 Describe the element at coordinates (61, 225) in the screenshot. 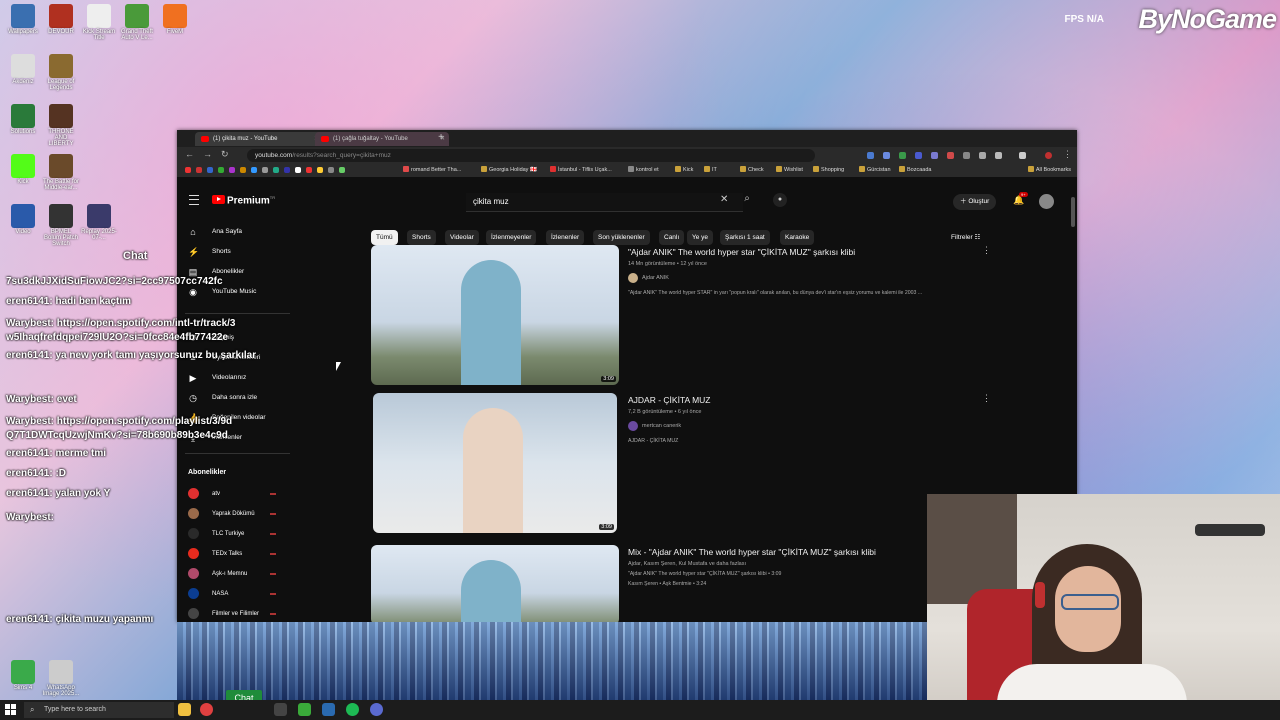

I see `desktop-icon: BPMEL Bolum Patch Switch` at that location.